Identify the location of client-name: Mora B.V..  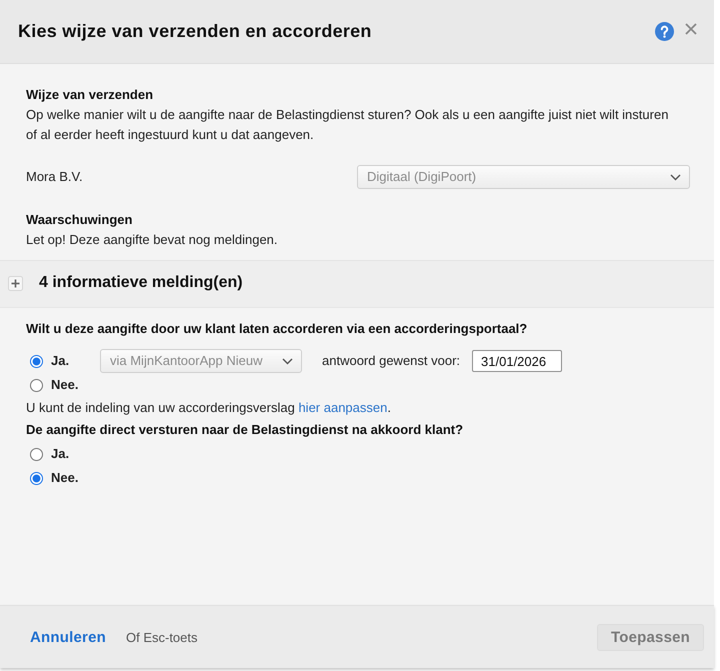
(54, 177).